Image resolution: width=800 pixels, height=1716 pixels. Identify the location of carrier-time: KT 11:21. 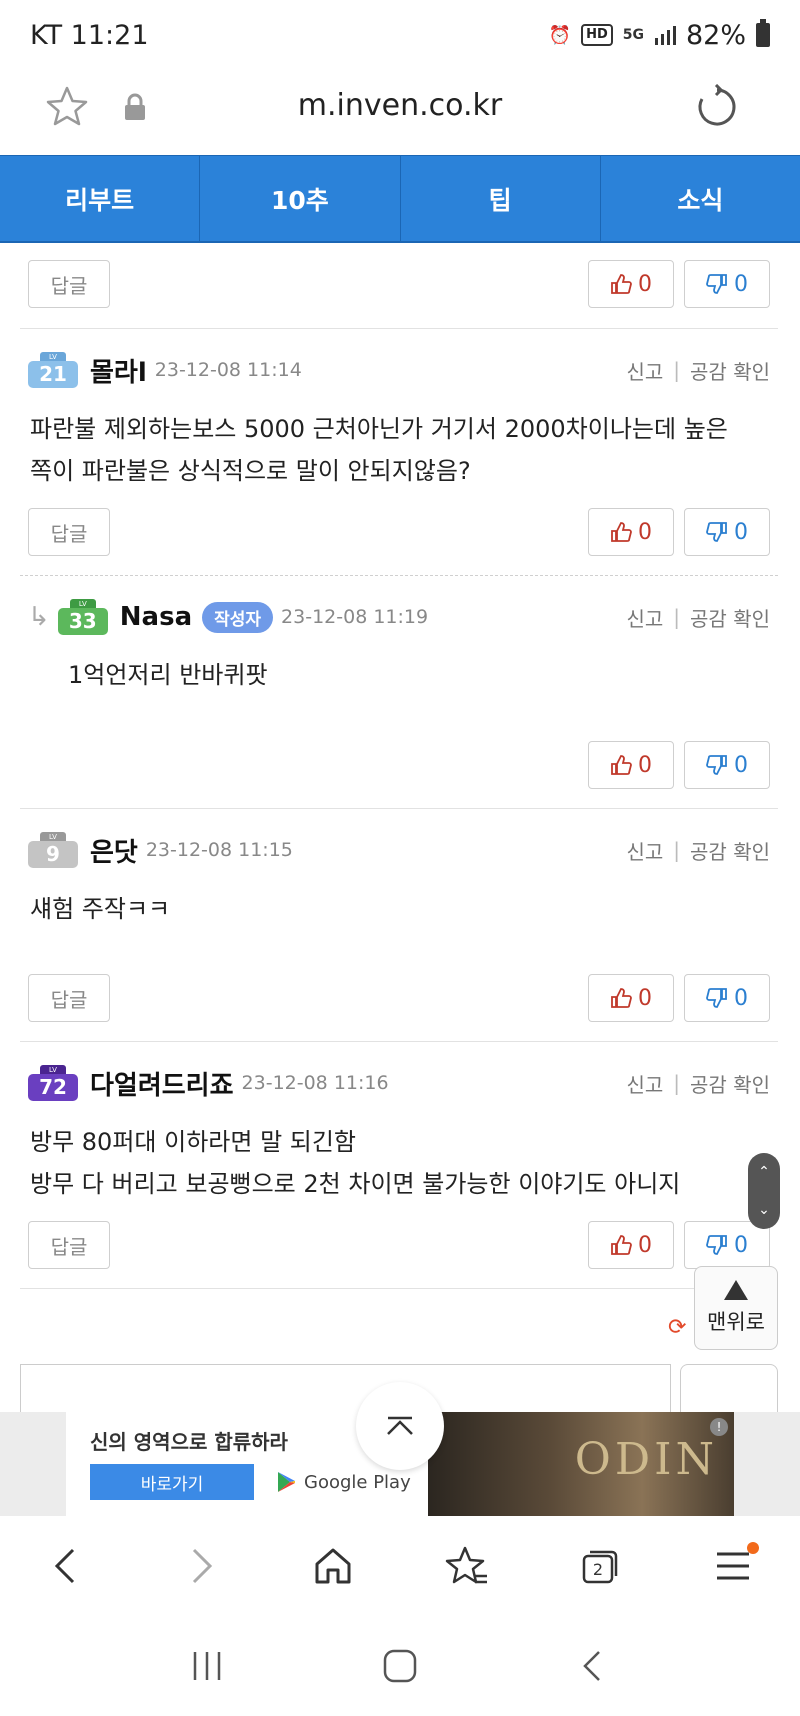
(89, 35).